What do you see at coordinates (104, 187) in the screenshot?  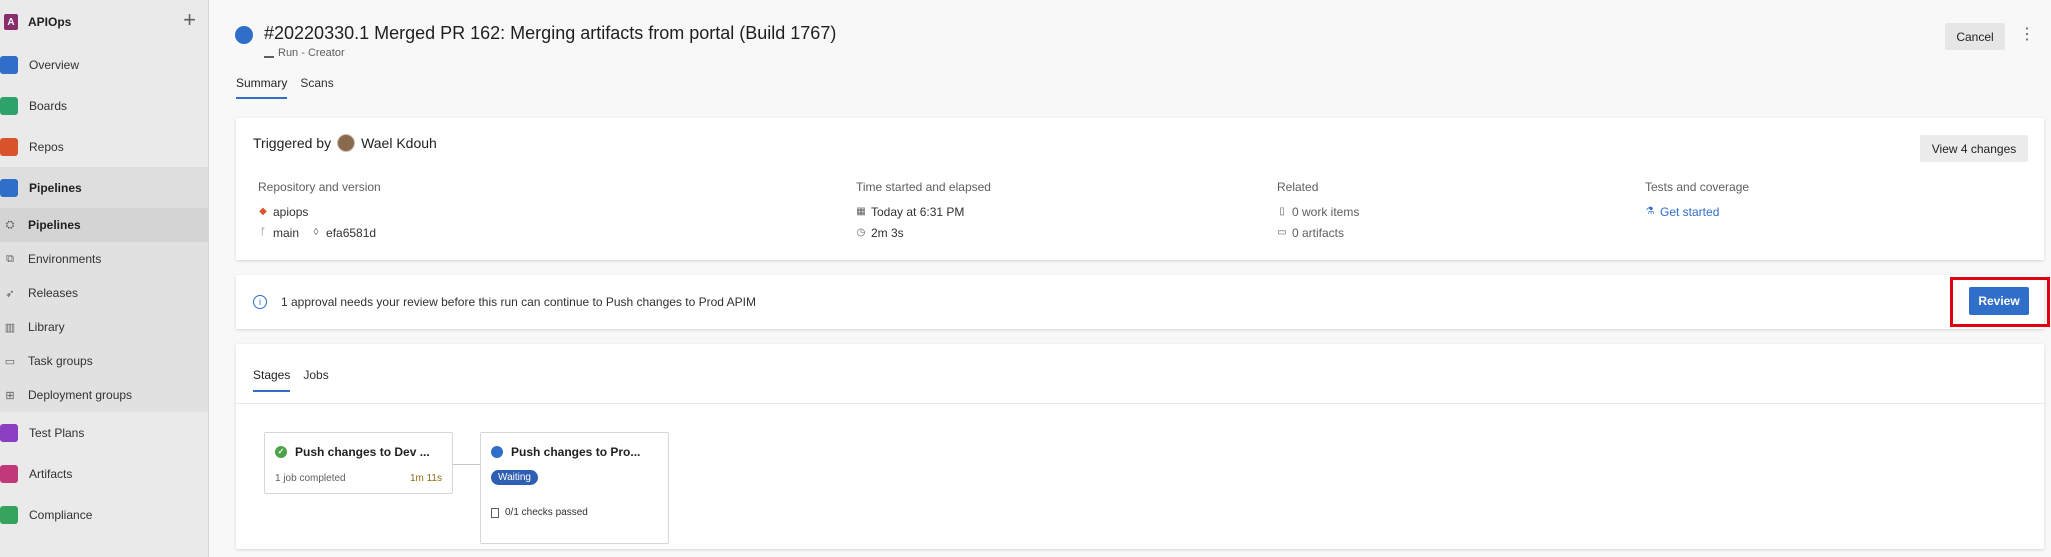 I see `nav-pipelines: Pipelines` at bounding box center [104, 187].